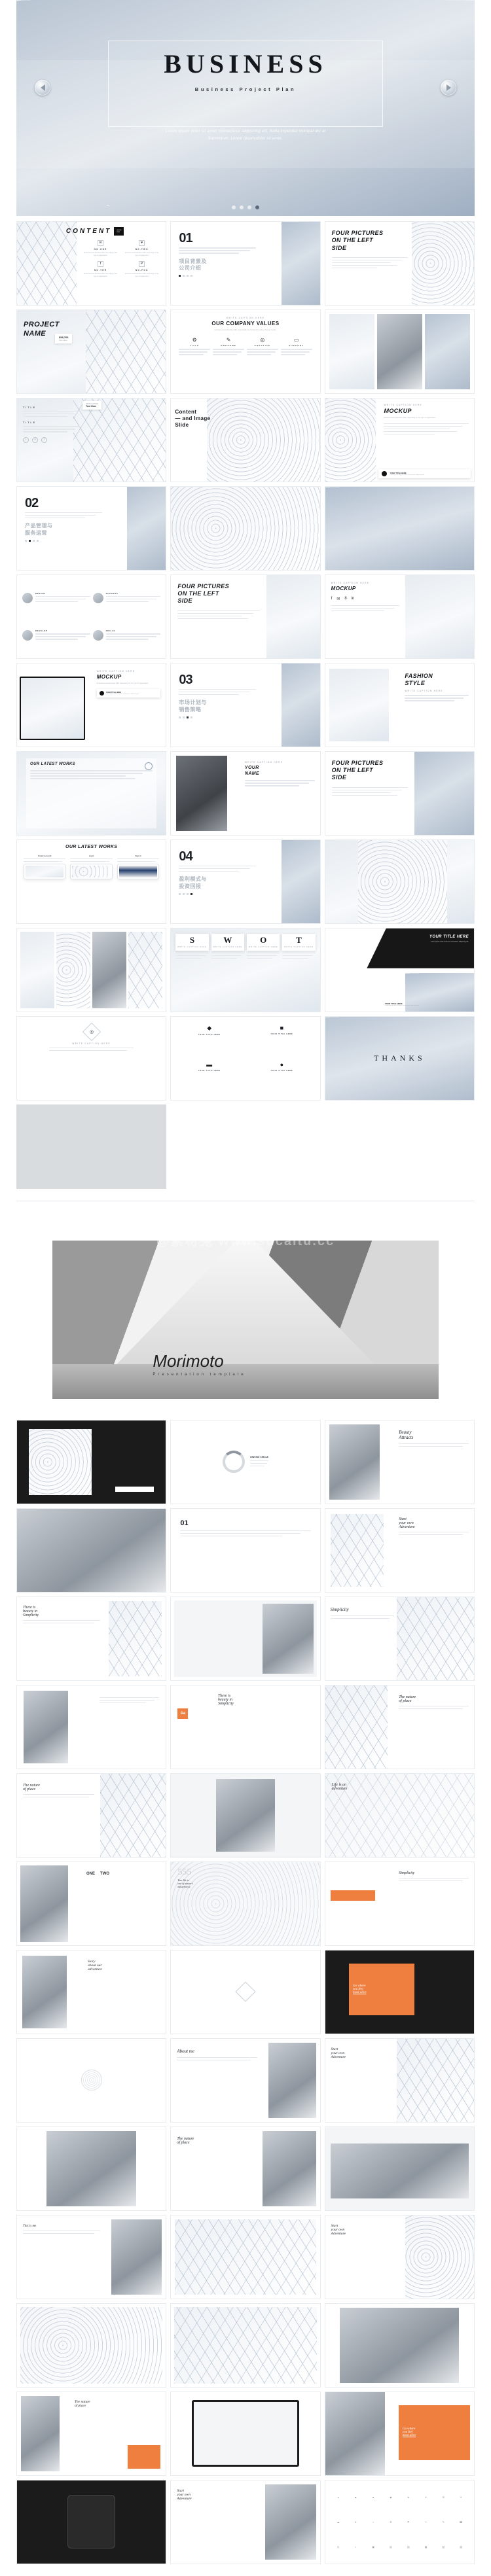 This screenshot has height=2576, width=491. I want to click on slide-m-stairs, so click(245, 1638).